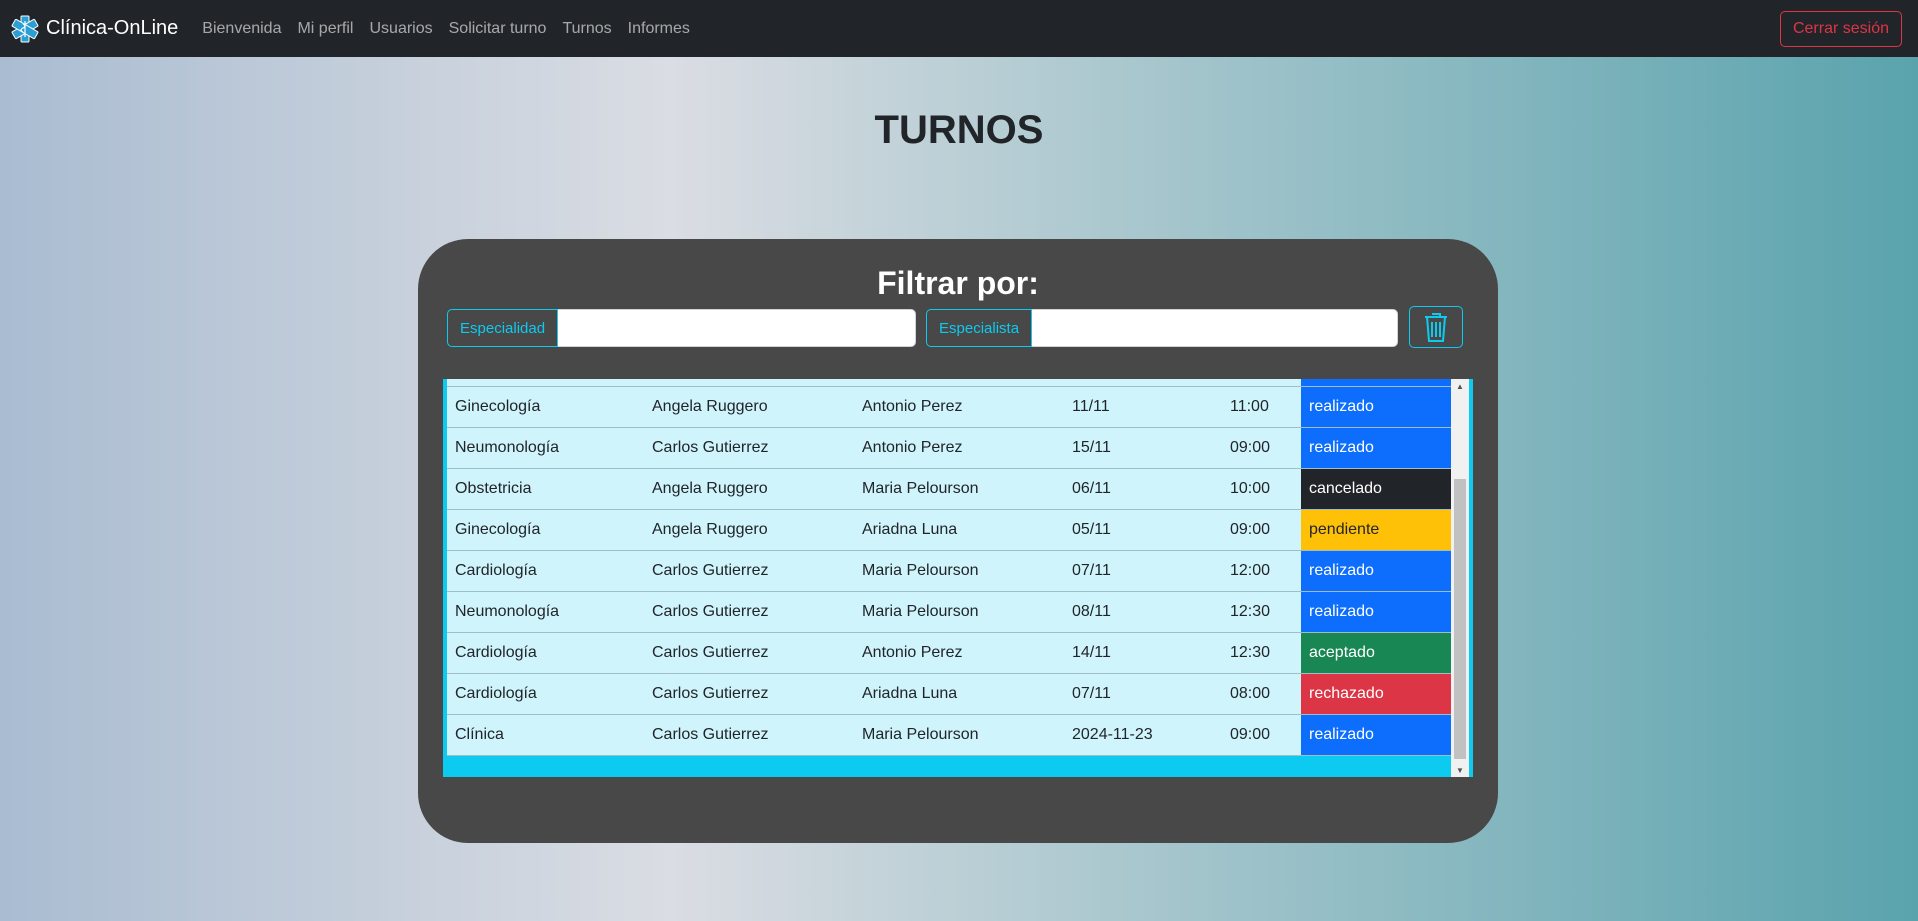 This screenshot has height=921, width=1918. What do you see at coordinates (498, 29) in the screenshot?
I see `nav-link-solicitar-turno: Solicitar turno` at bounding box center [498, 29].